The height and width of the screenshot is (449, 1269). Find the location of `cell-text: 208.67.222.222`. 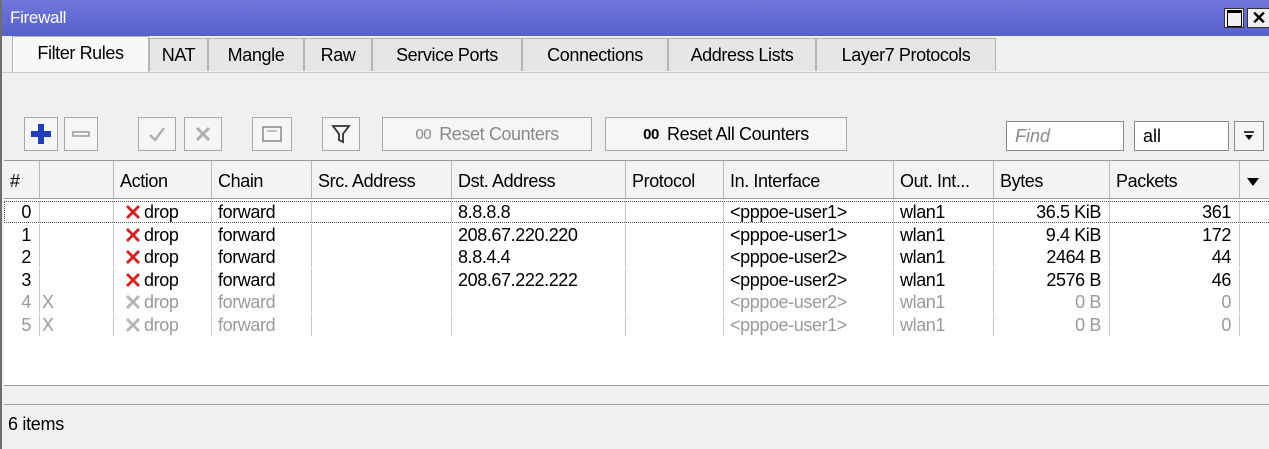

cell-text: 208.67.222.222 is located at coordinates (518, 279).